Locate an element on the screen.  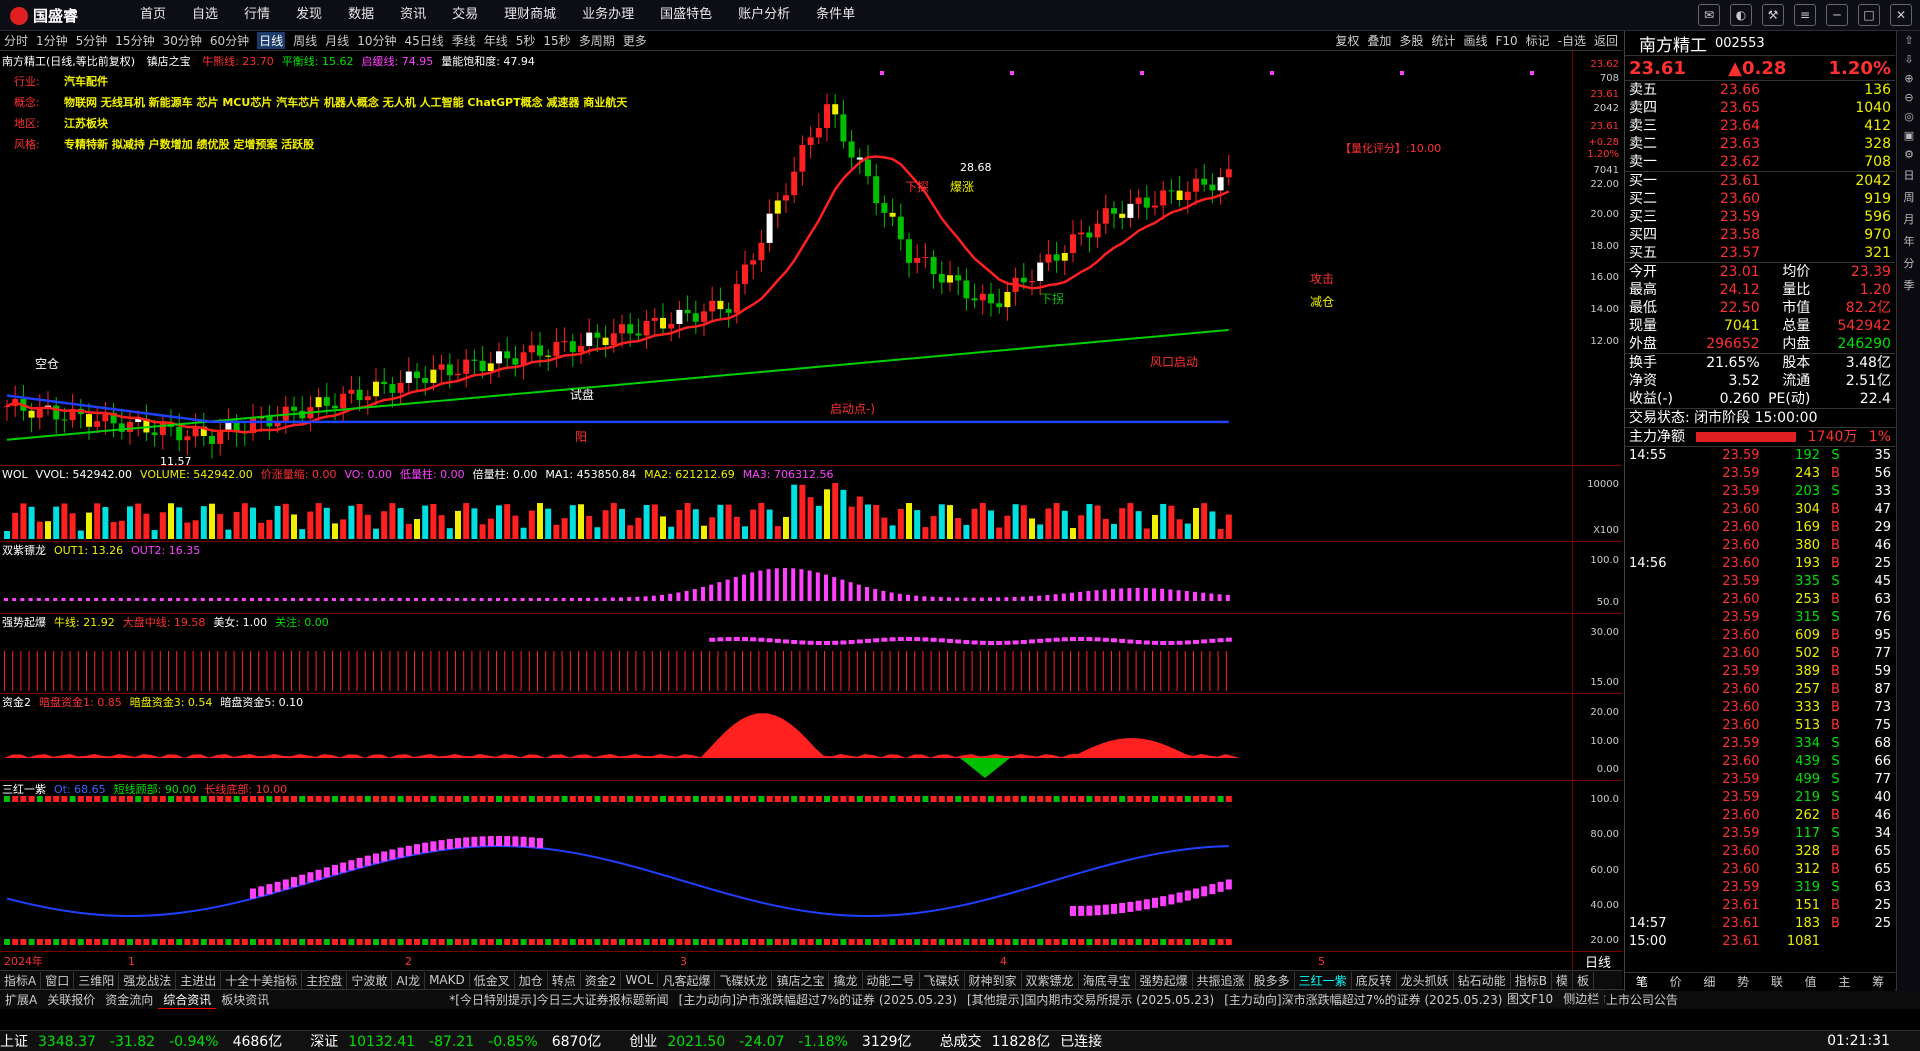
indicator-tab-19: 动能二号 is located at coordinates (891, 980).